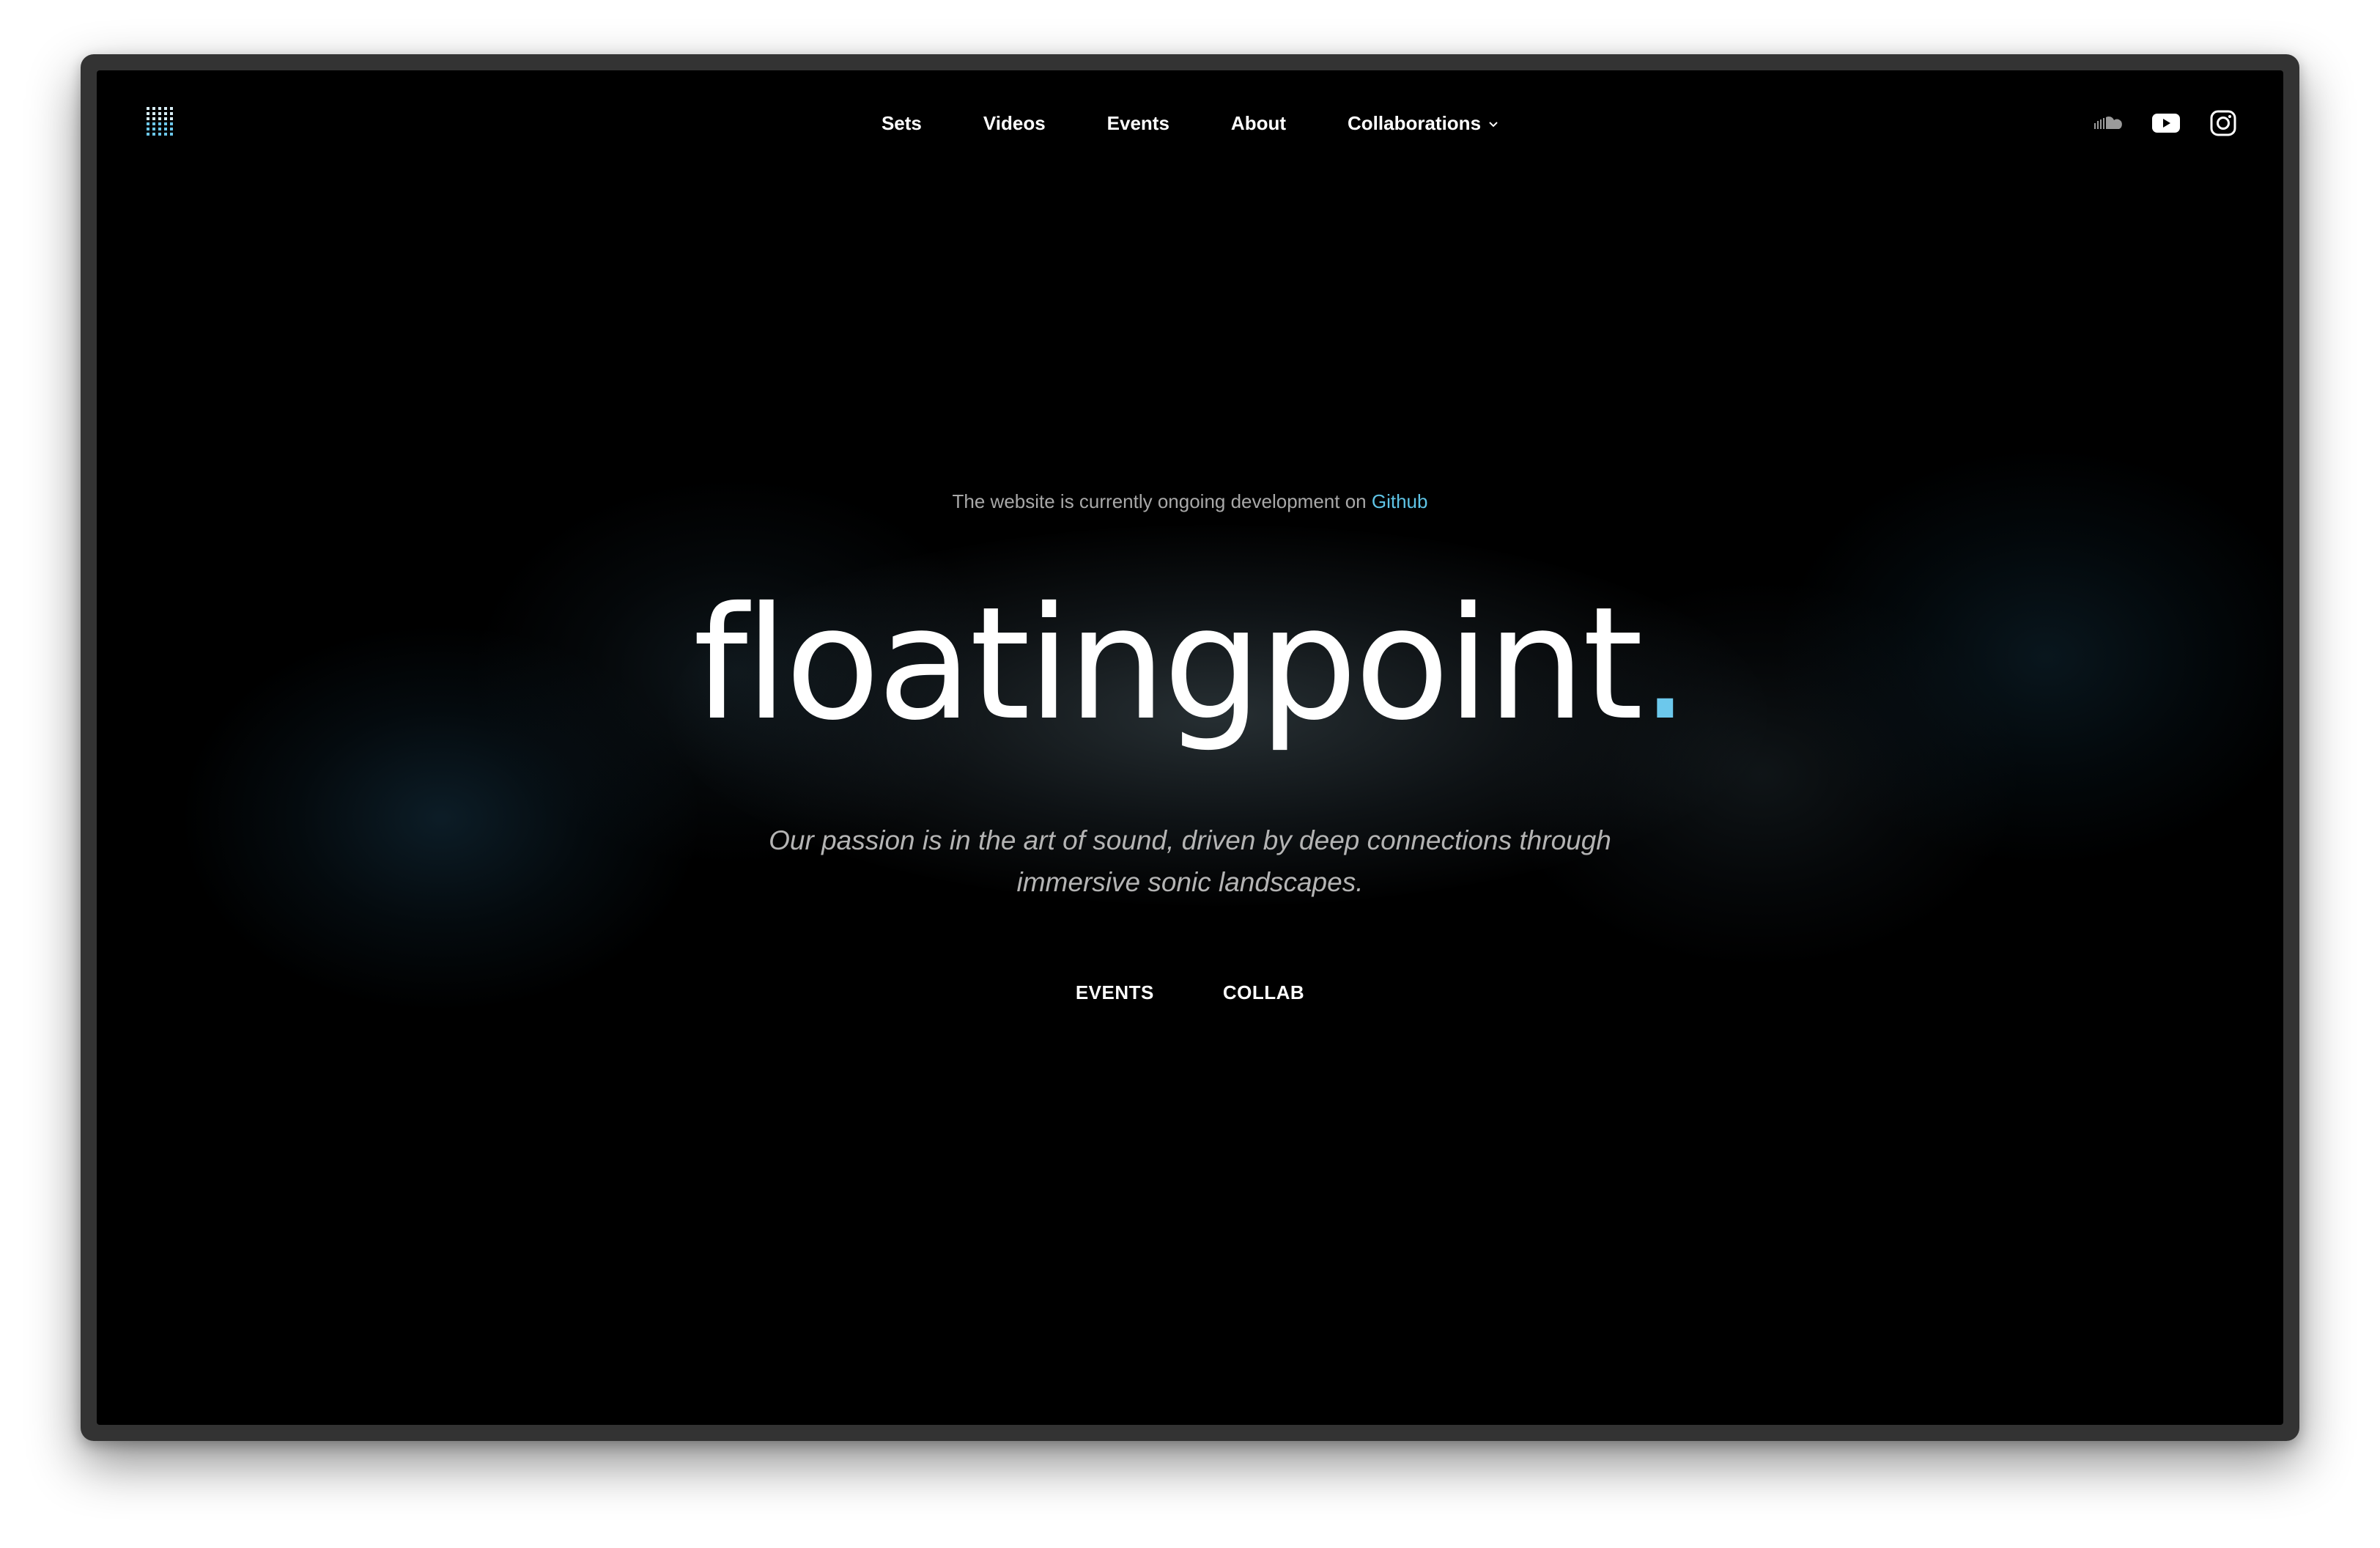 The height and width of the screenshot is (1548, 2380). I want to click on github-link: Github, so click(1400, 501).